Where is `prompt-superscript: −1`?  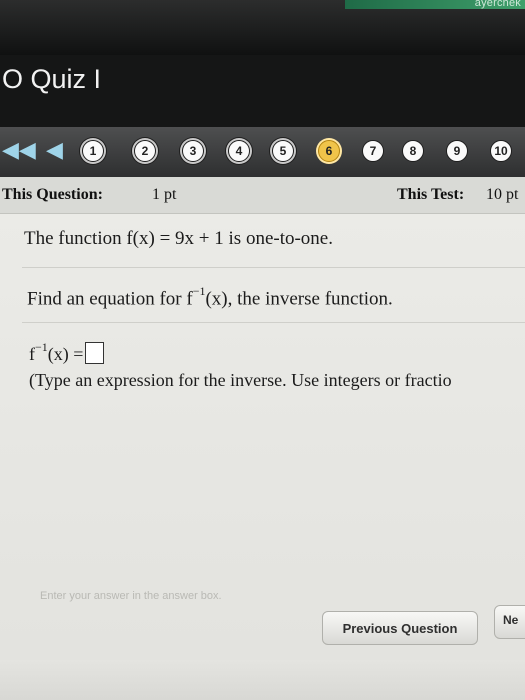
prompt-superscript: −1 is located at coordinates (199, 291).